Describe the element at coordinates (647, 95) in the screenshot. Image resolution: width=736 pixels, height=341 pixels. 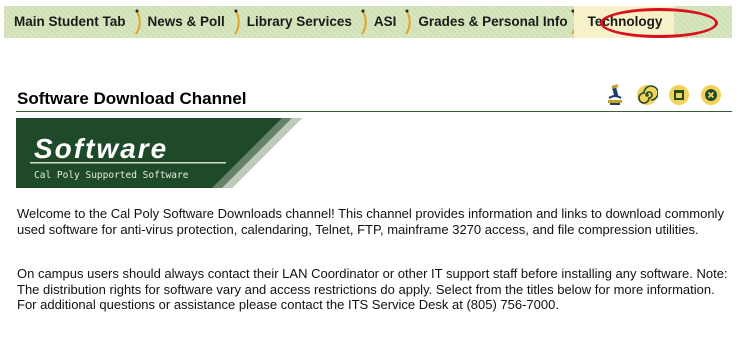
I see `spiral-icon` at that location.